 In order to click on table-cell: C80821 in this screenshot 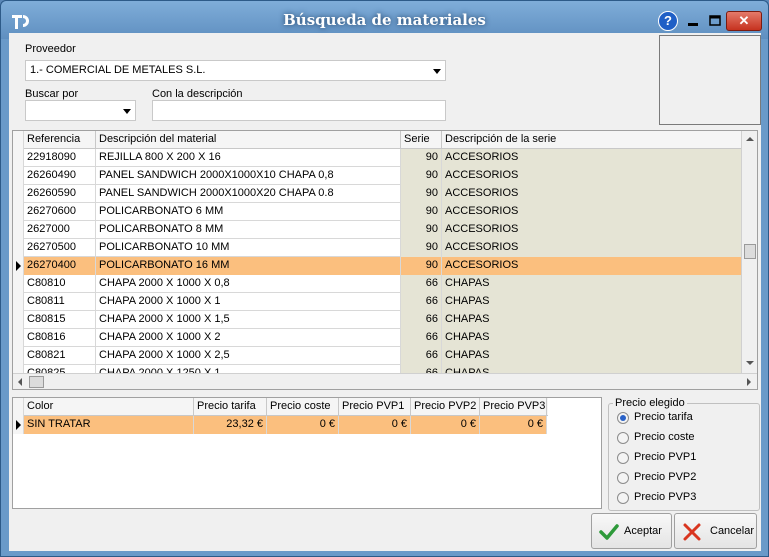, I will do `click(60, 356)`.